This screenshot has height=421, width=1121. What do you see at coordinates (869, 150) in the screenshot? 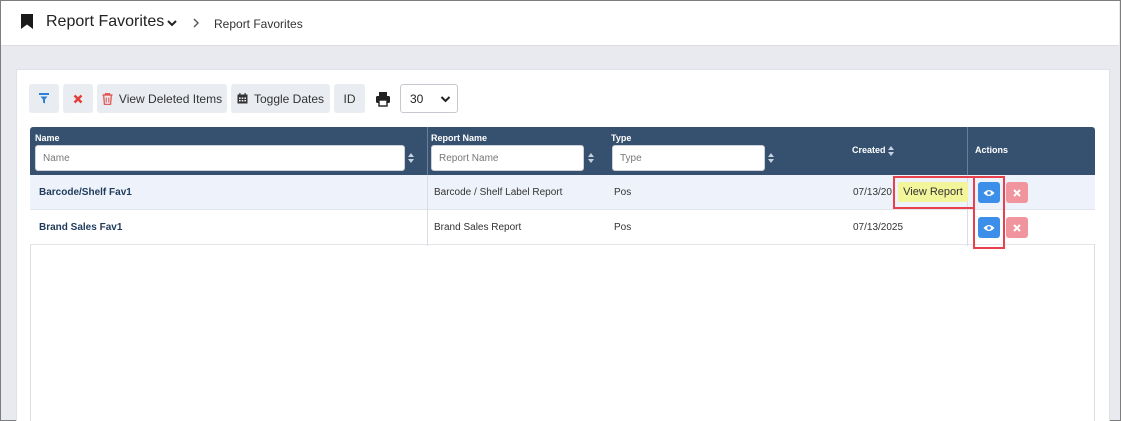
I see `column-header-created: Created` at bounding box center [869, 150].